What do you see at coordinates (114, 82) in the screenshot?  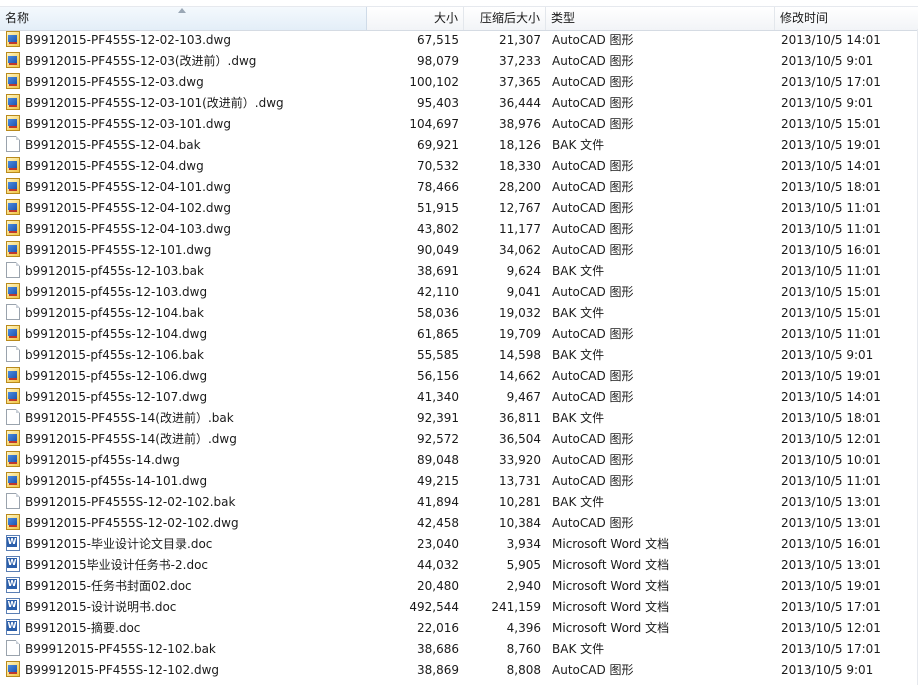 I see `file-name: B9912015-PF455S-12-03.dwg` at bounding box center [114, 82].